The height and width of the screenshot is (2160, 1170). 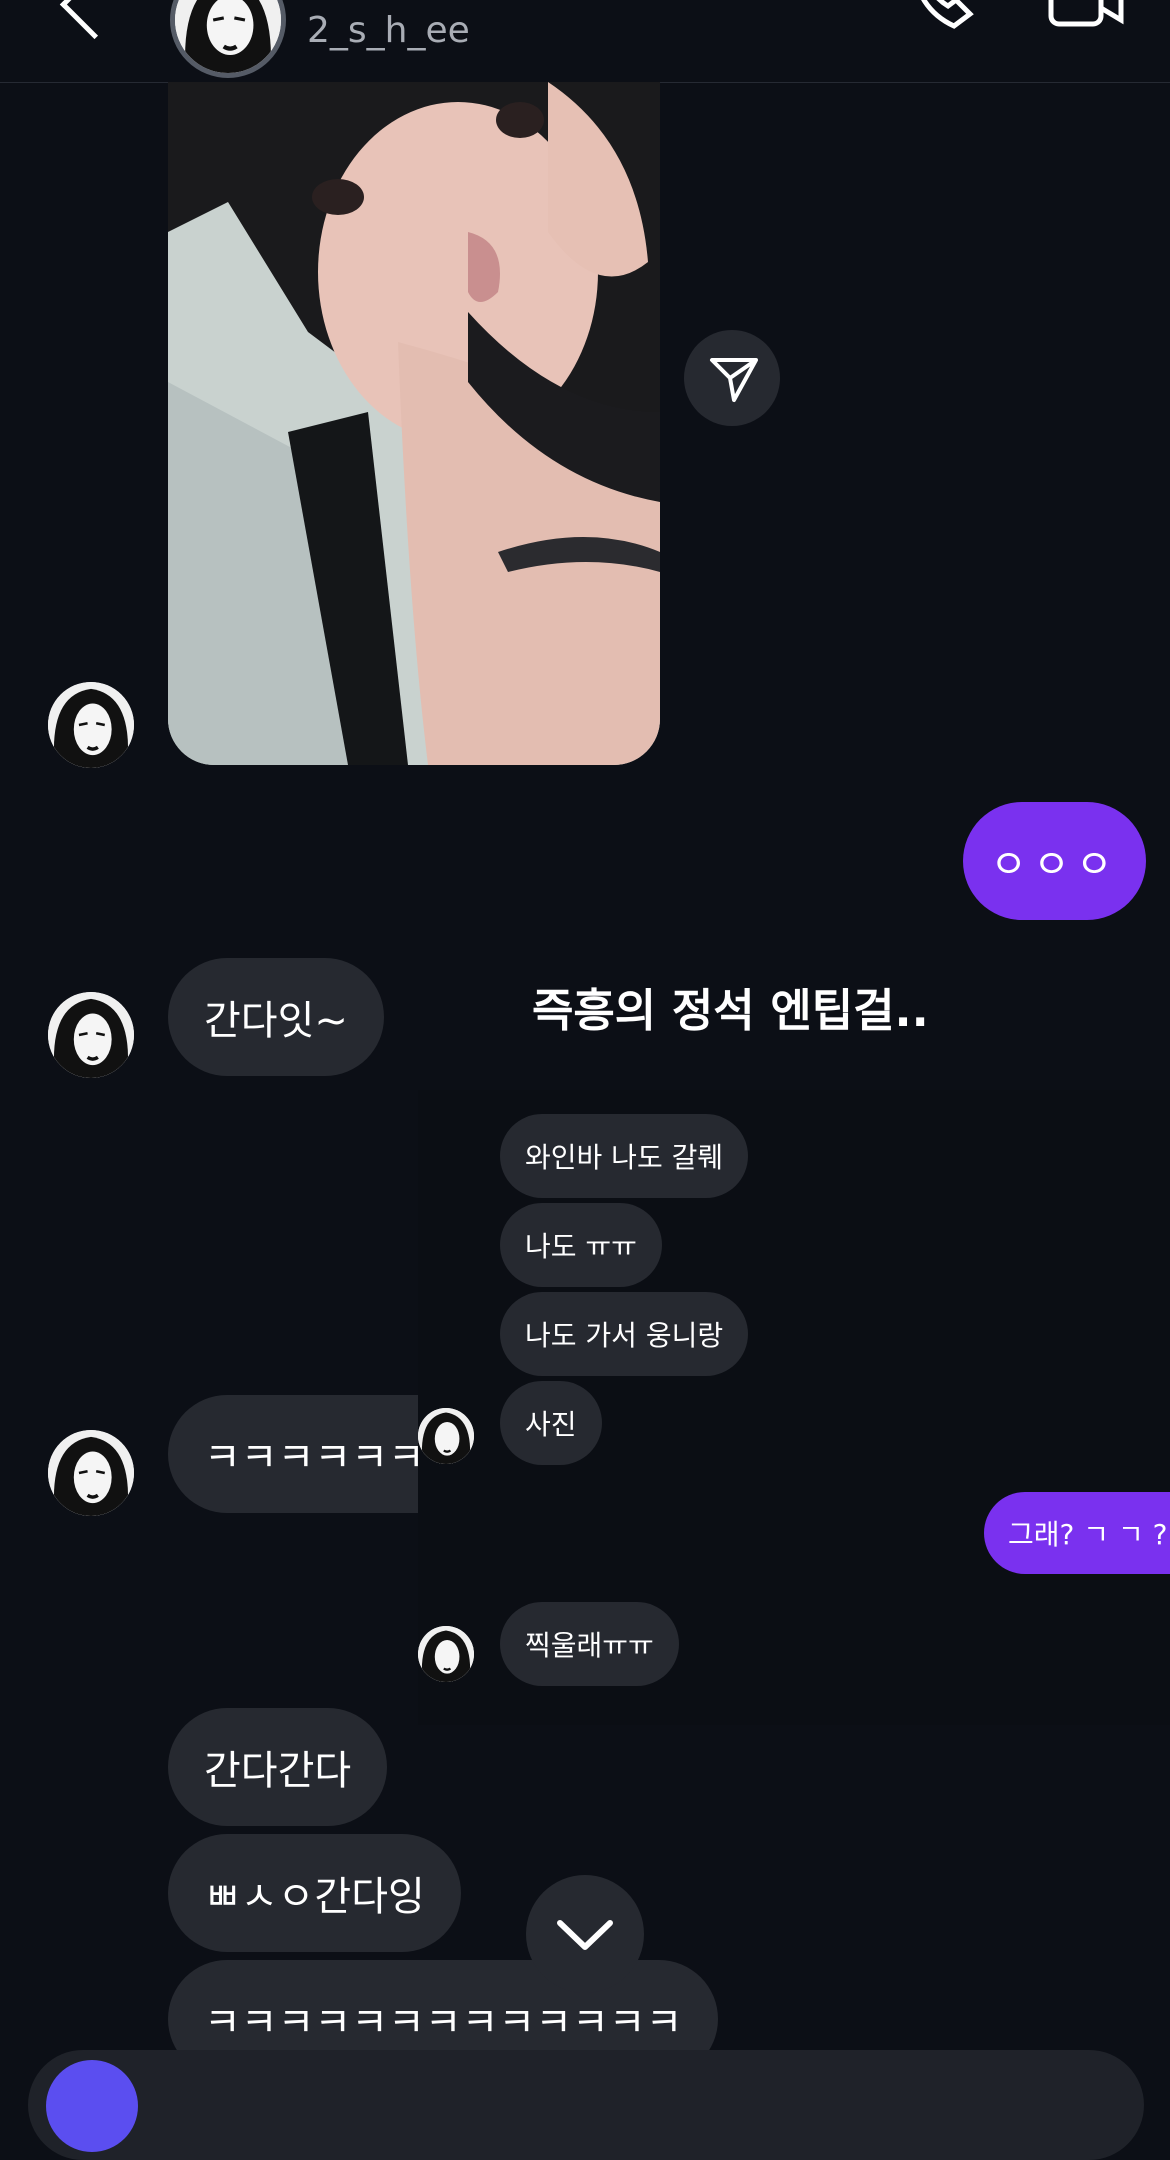 I want to click on phone-icon, so click(x=945, y=15).